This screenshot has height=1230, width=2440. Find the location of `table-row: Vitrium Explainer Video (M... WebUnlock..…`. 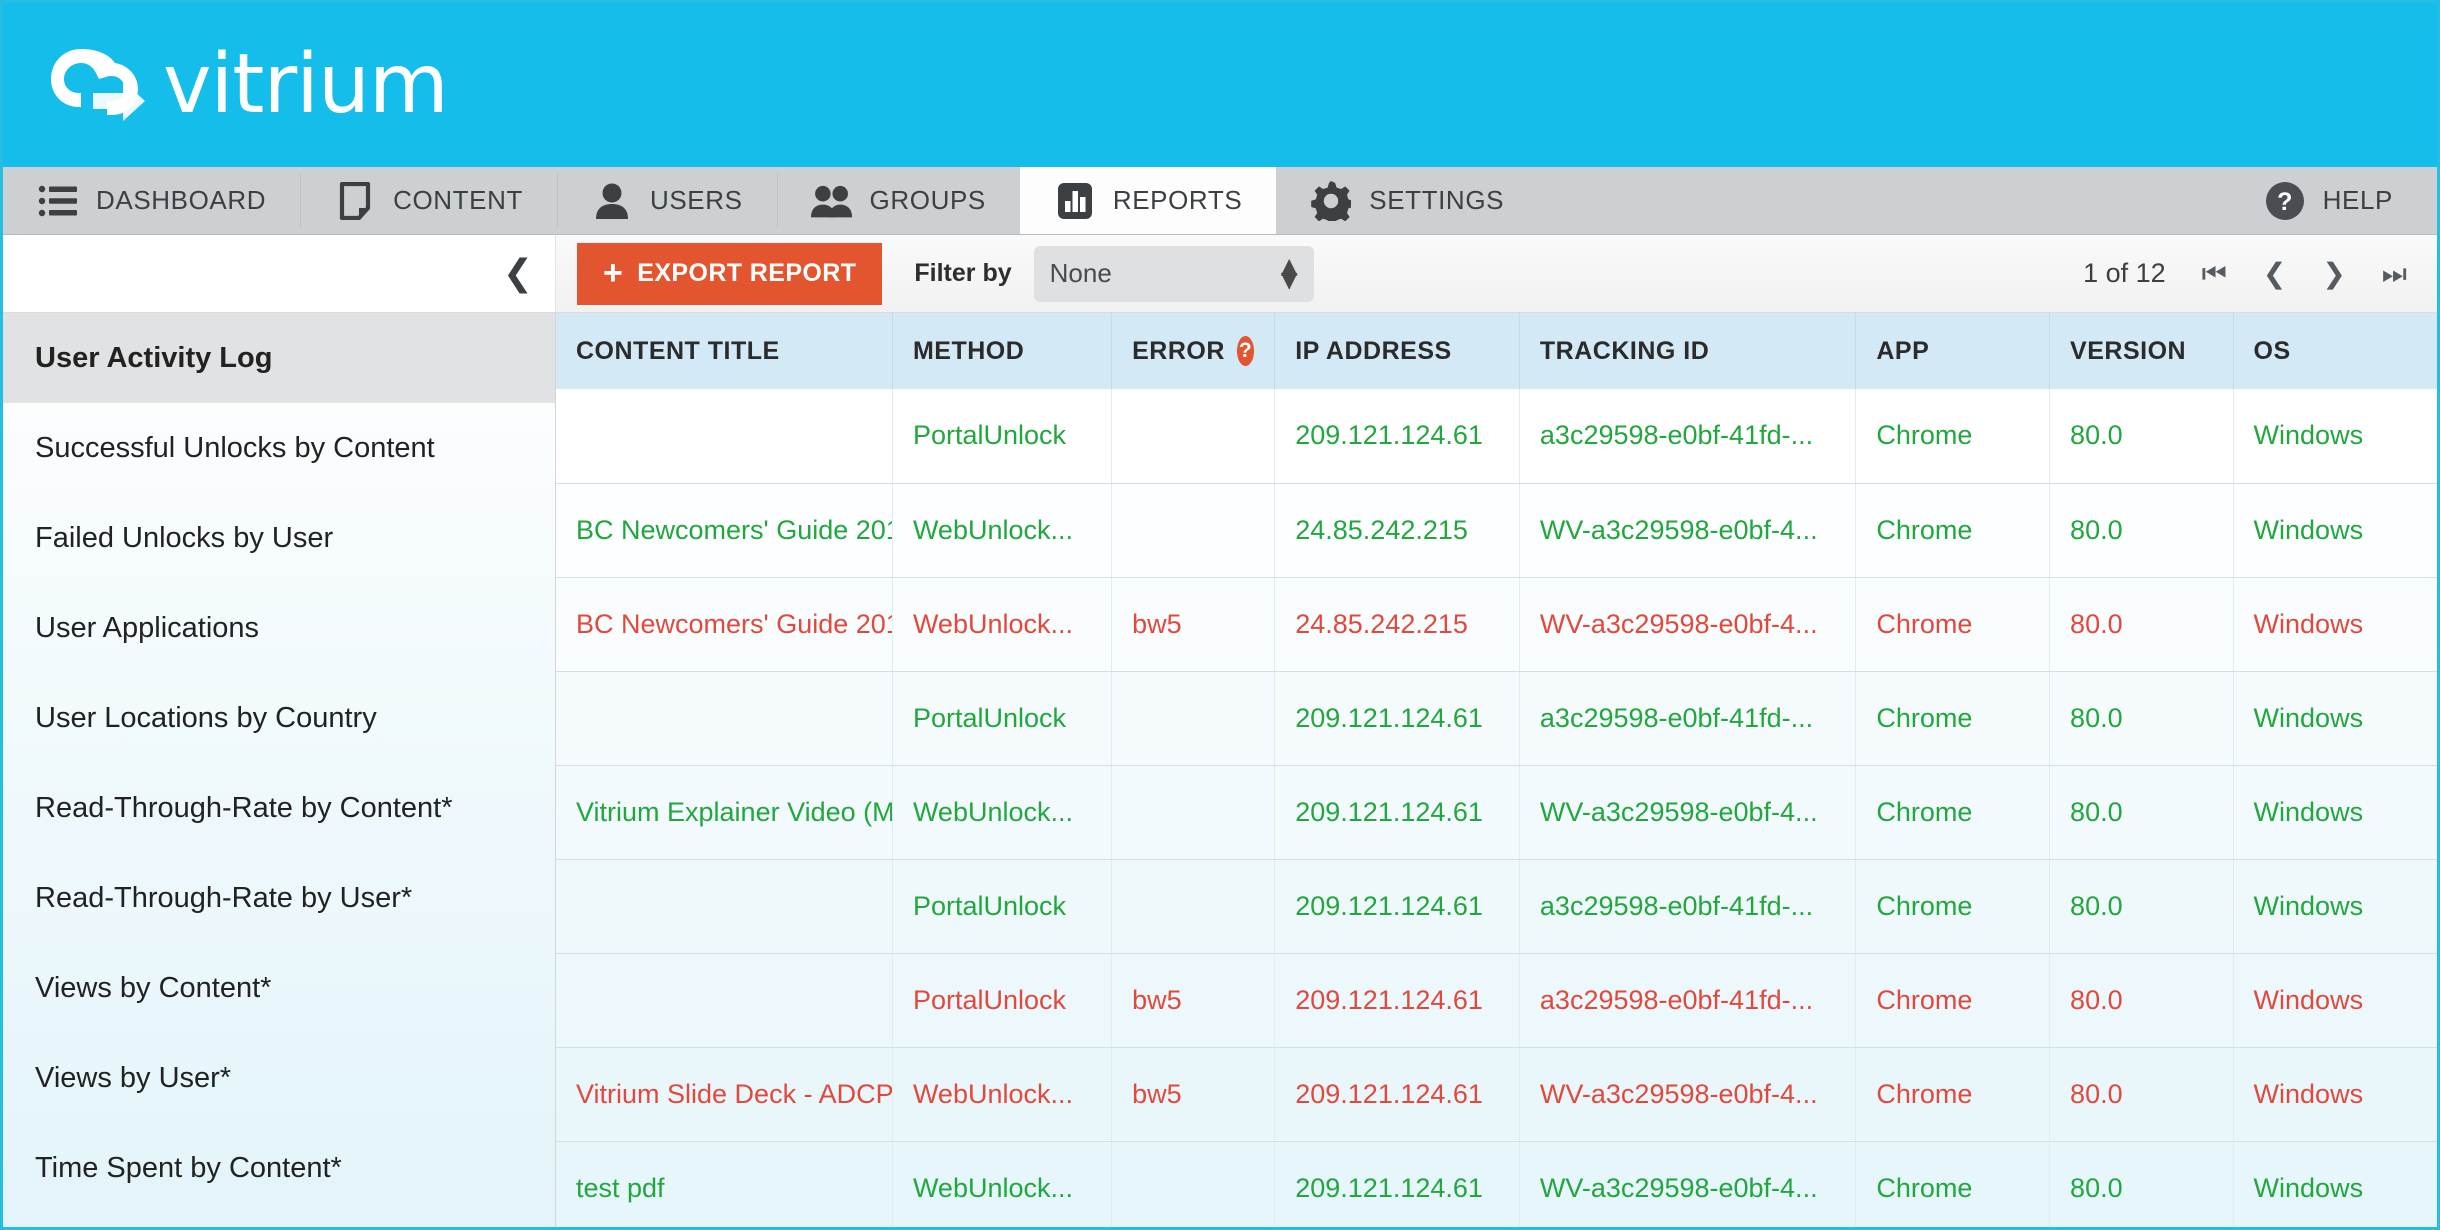

table-row: Vitrium Explainer Video (M... WebUnlock..… is located at coordinates (1496, 812).